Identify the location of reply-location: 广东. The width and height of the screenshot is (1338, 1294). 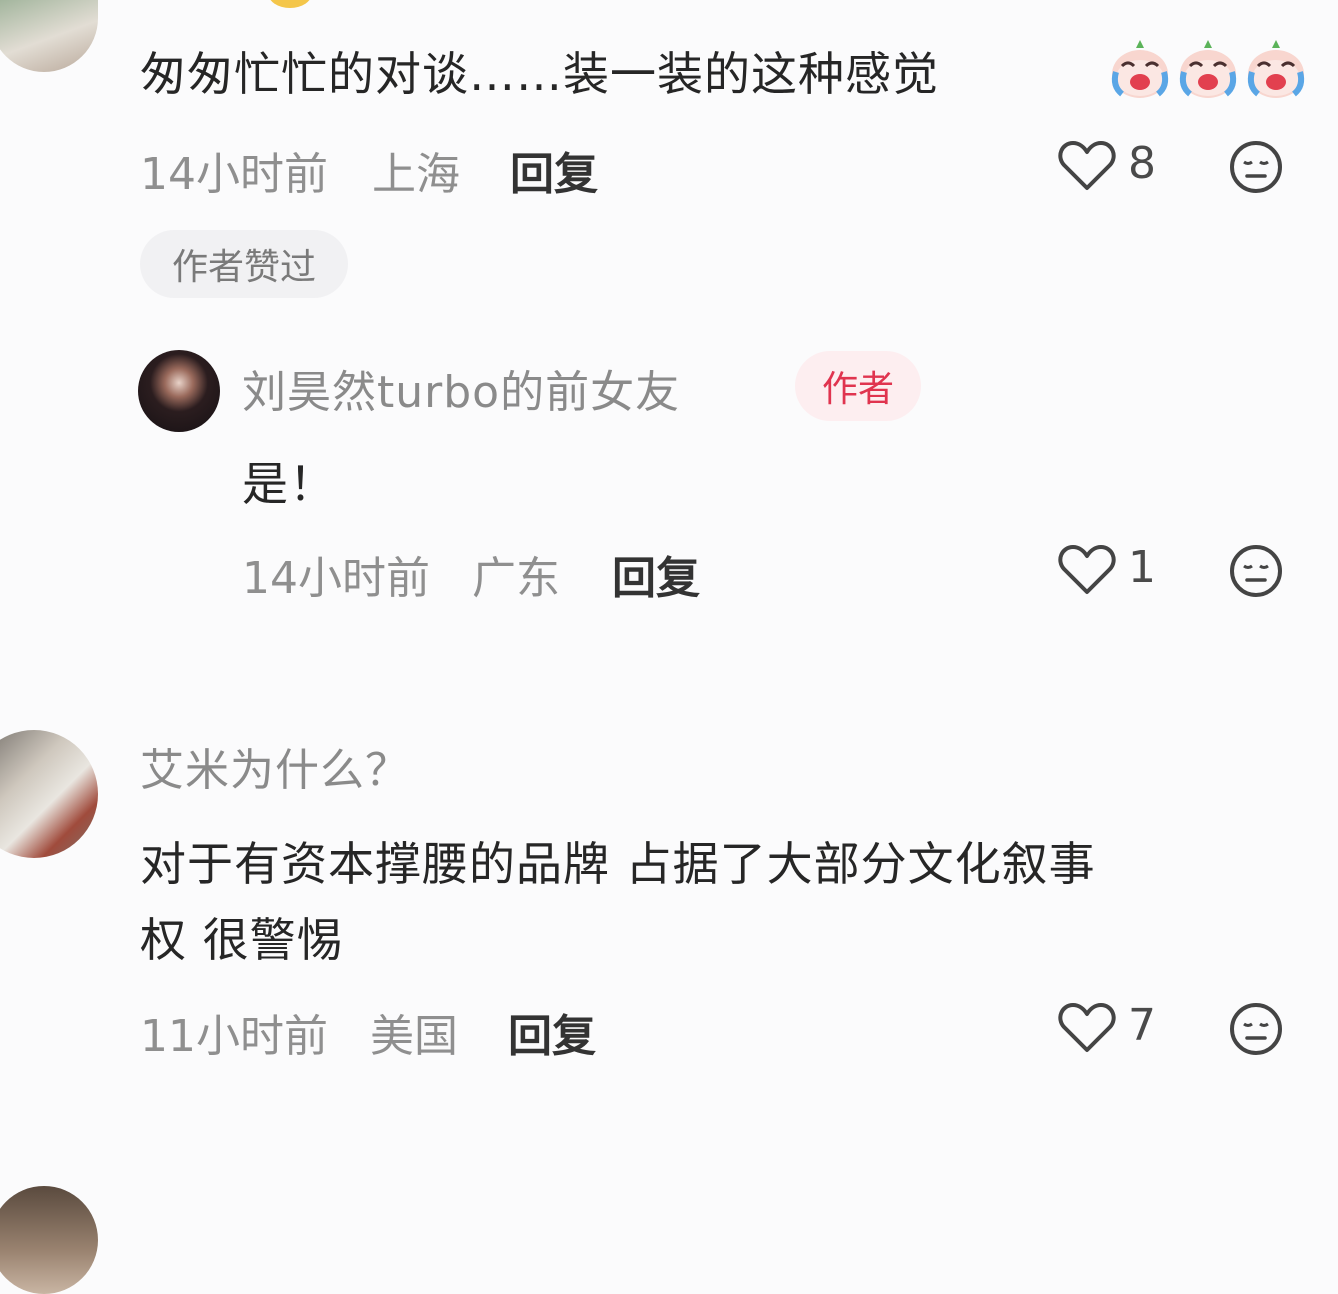
(516, 578).